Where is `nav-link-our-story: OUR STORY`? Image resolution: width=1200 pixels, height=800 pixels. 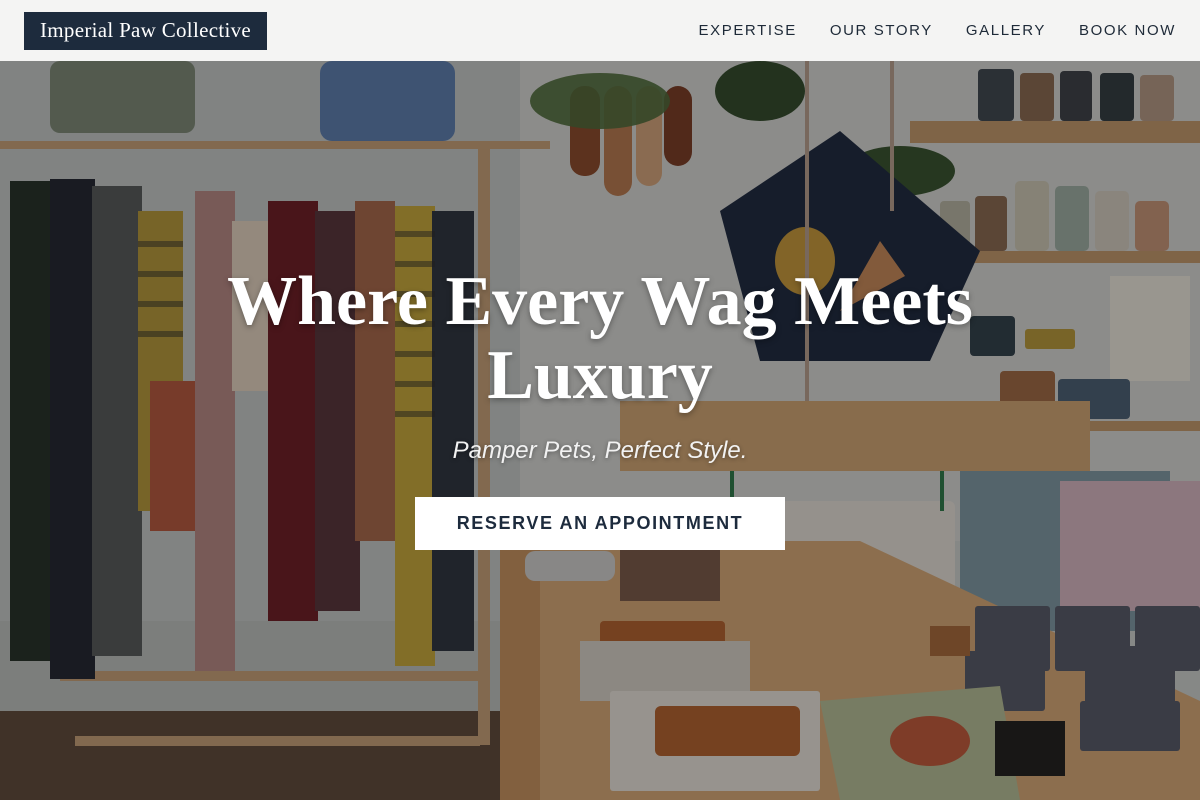 nav-link-our-story: OUR STORY is located at coordinates (881, 30).